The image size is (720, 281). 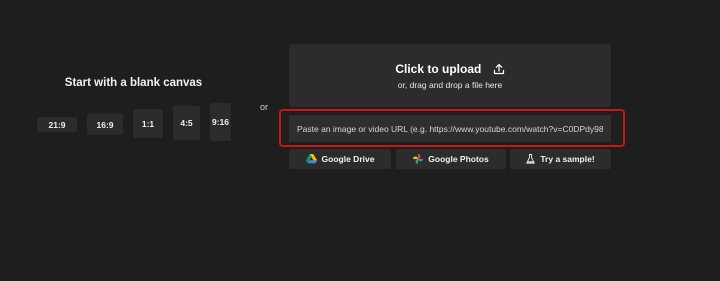 What do you see at coordinates (133, 83) in the screenshot?
I see `blank-canvas-title: Start with a blank canvas` at bounding box center [133, 83].